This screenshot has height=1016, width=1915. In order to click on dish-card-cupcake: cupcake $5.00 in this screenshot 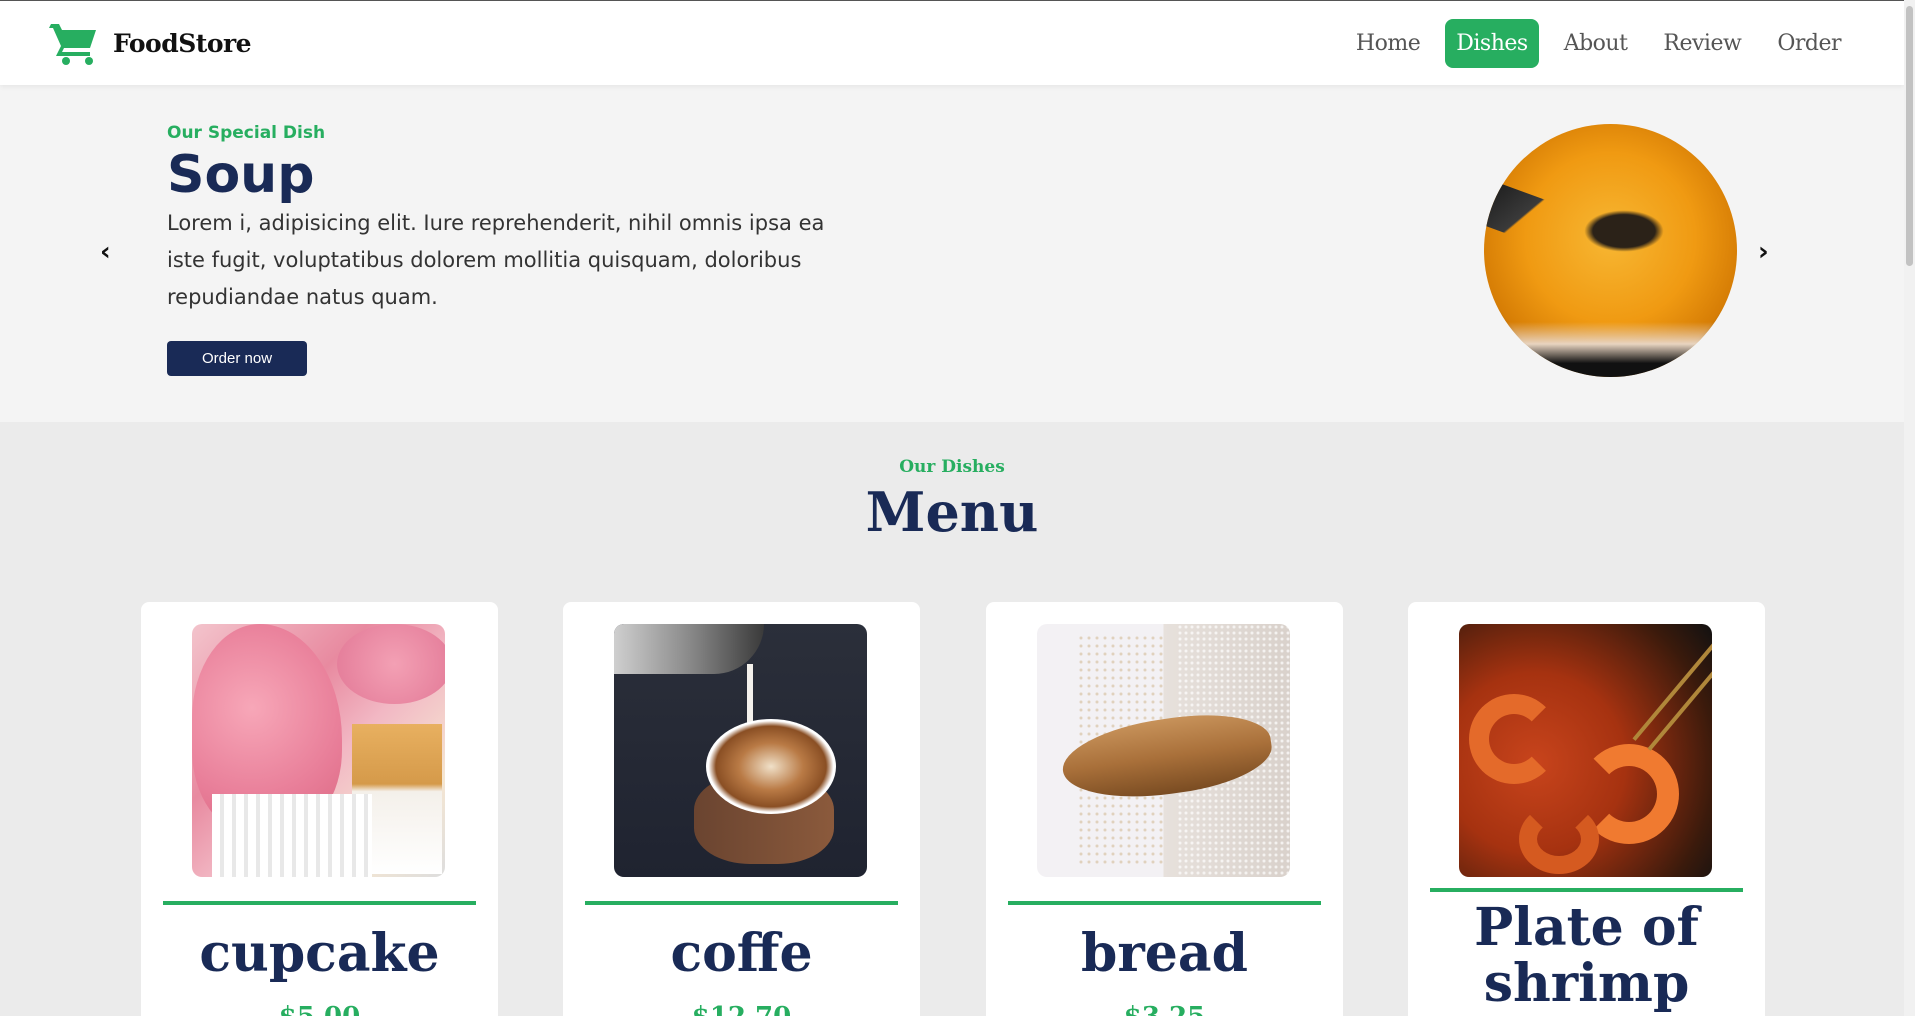, I will do `click(319, 809)`.